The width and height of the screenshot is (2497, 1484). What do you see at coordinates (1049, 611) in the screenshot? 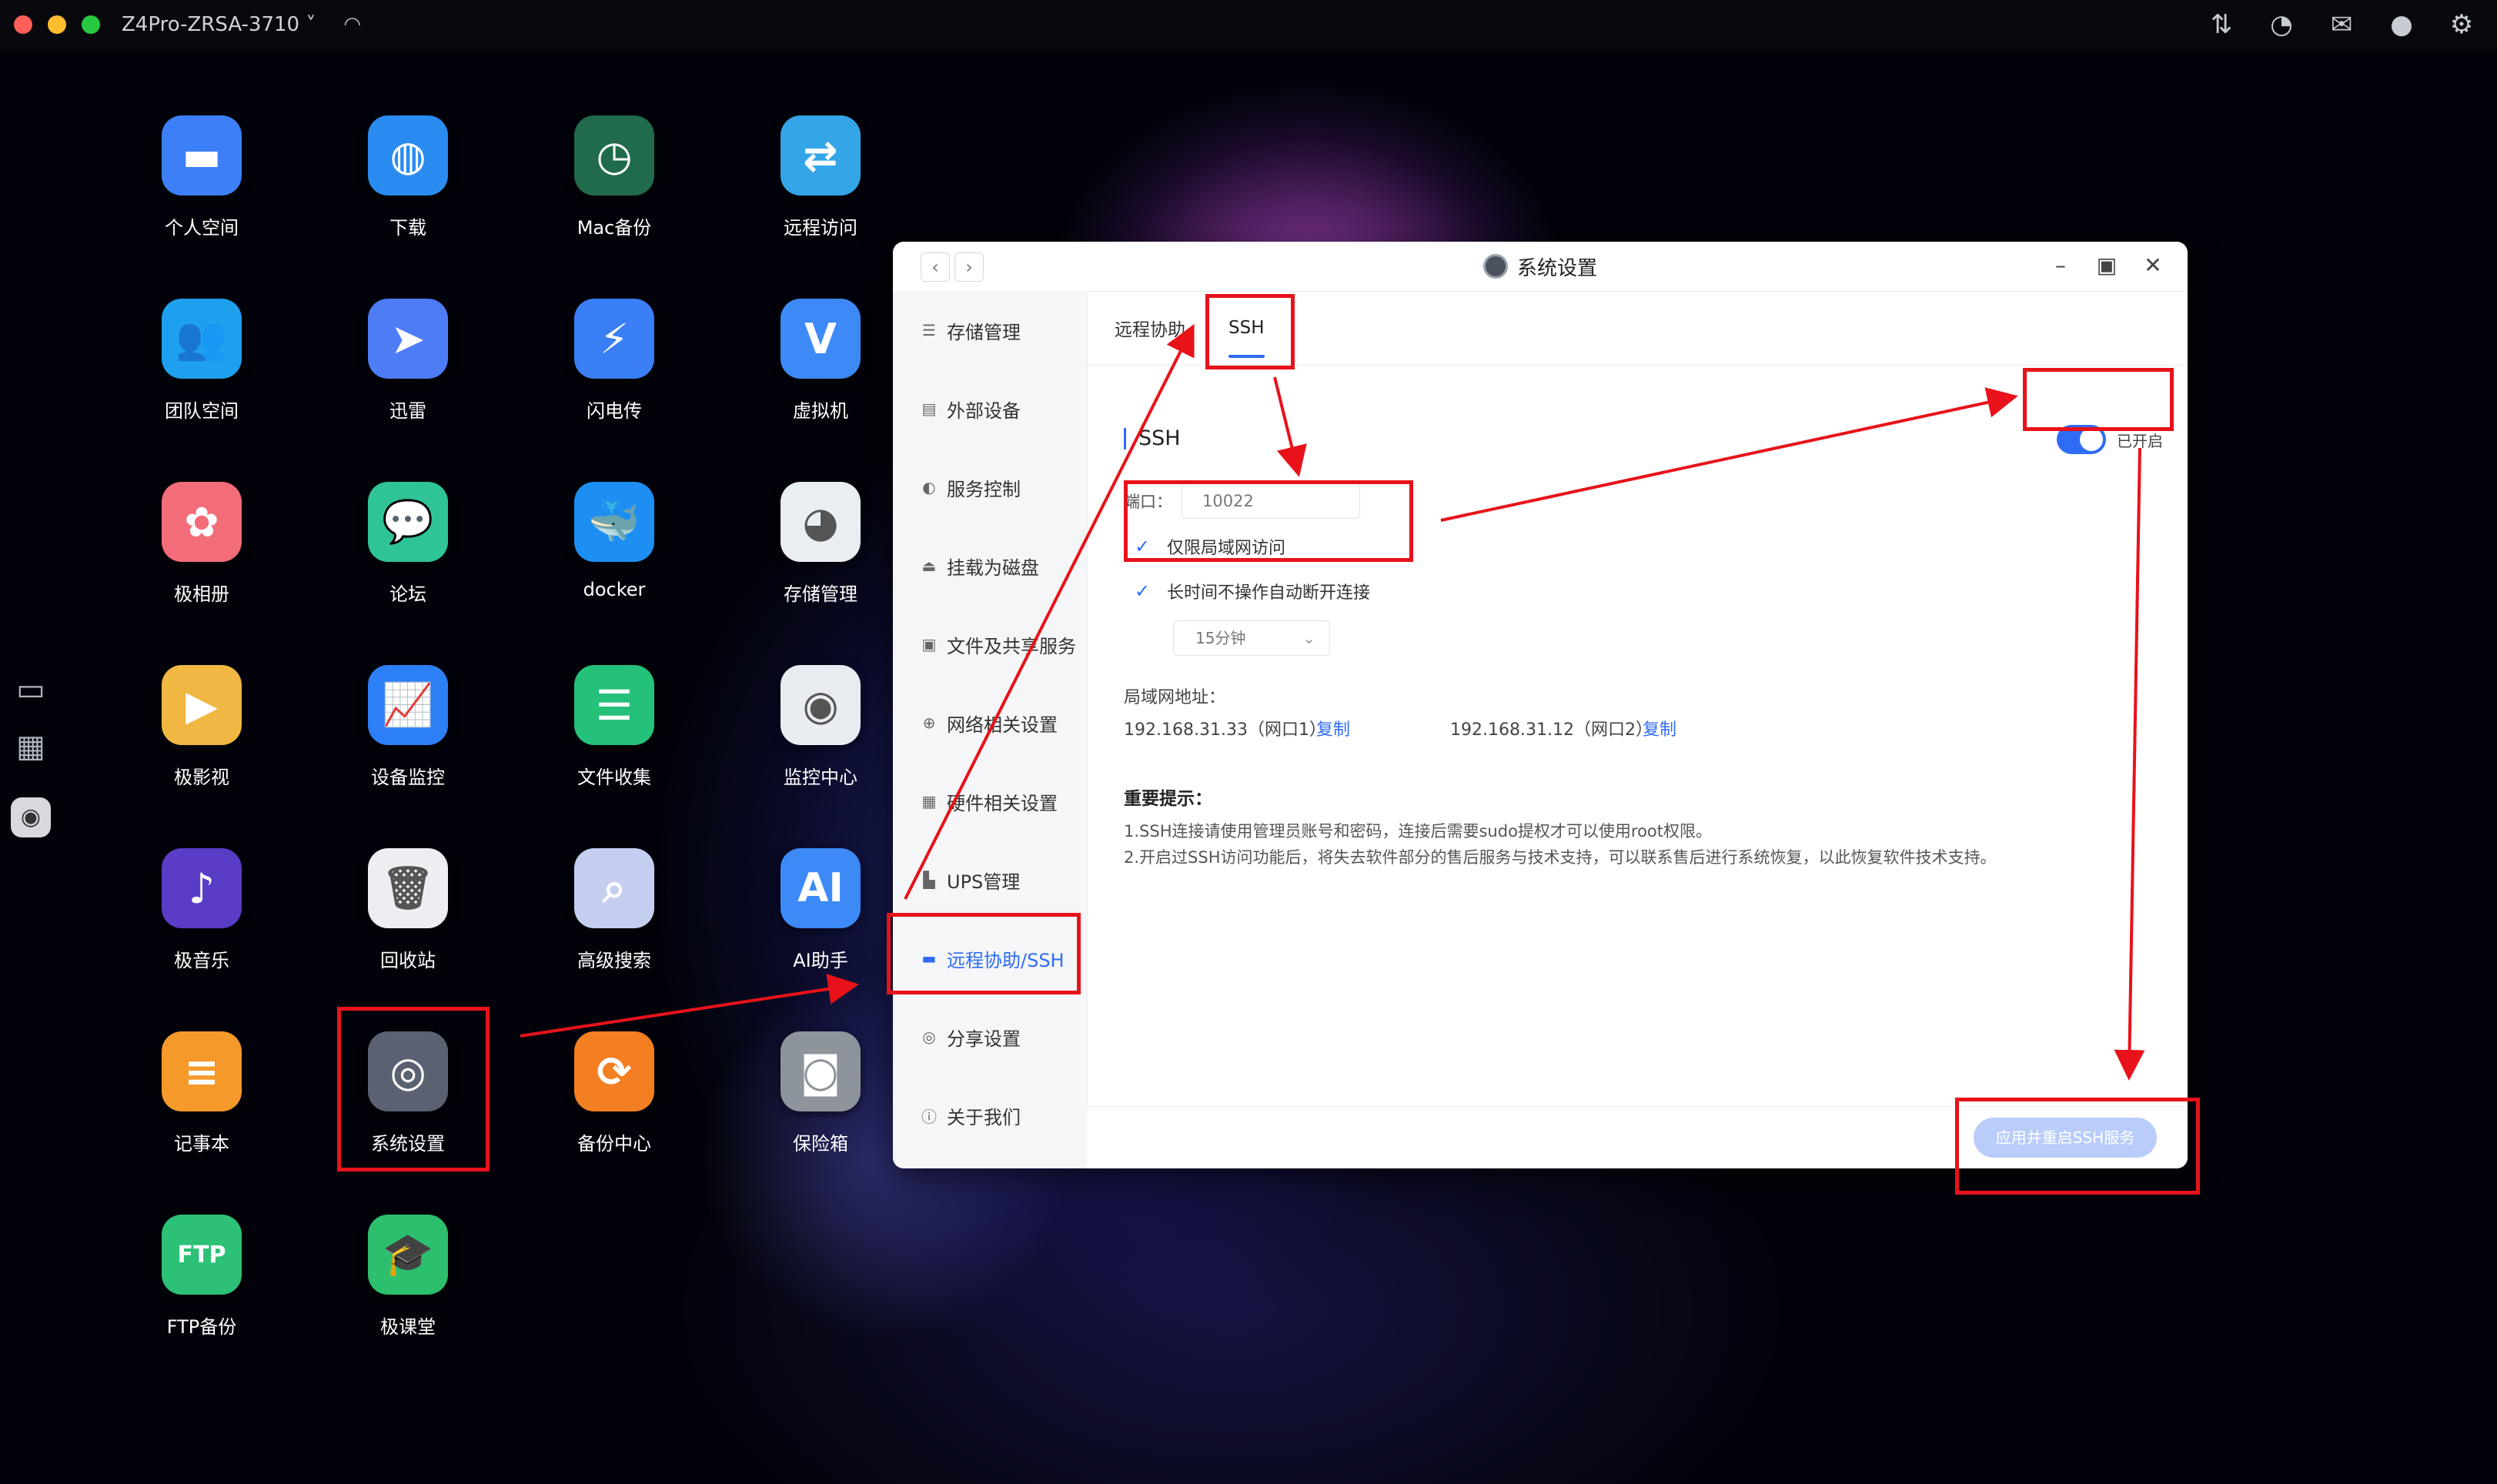
I see `arrow-to-ssh-tab` at bounding box center [1049, 611].